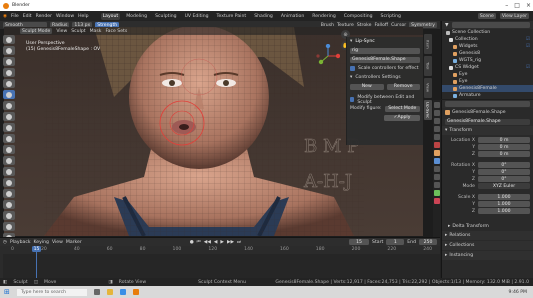 The height and width of the screenshot is (298, 533). Describe the element at coordinates (504, 147) in the screenshot. I see `location-y-field: 0 m` at that location.